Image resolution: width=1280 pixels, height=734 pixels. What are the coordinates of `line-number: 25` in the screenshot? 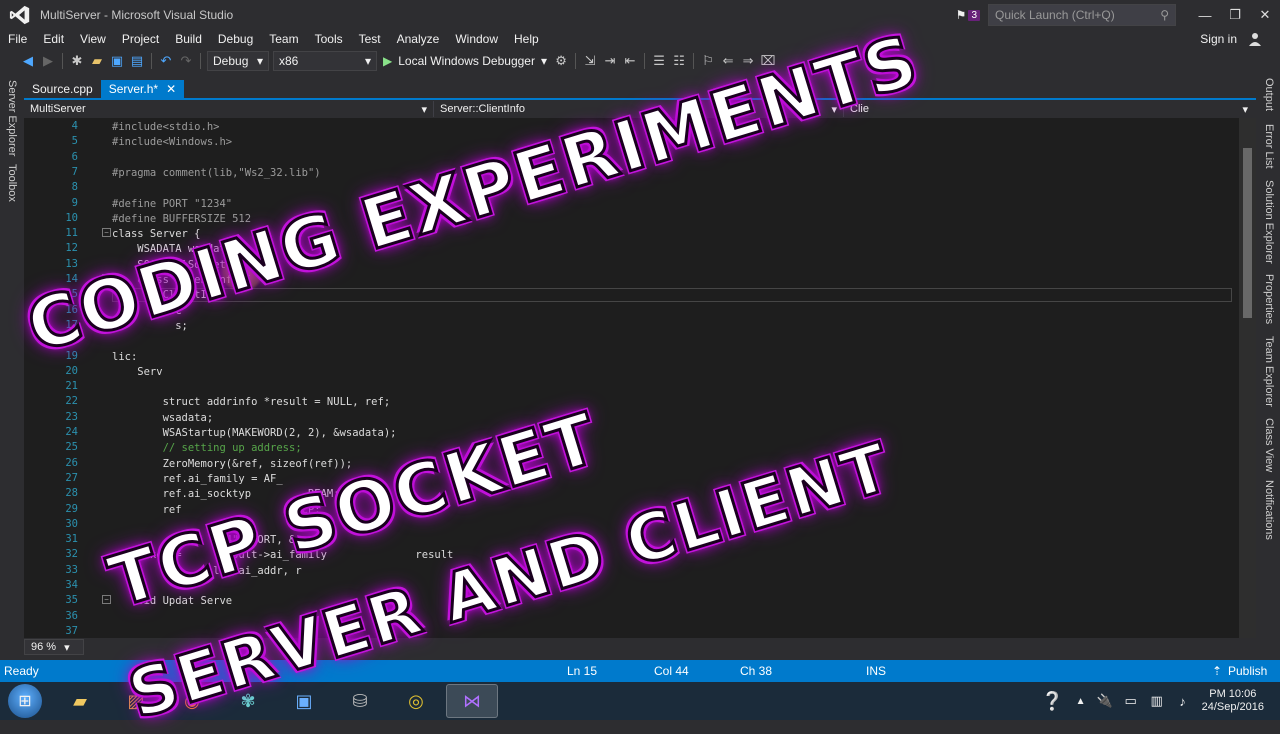 It's located at (71, 447).